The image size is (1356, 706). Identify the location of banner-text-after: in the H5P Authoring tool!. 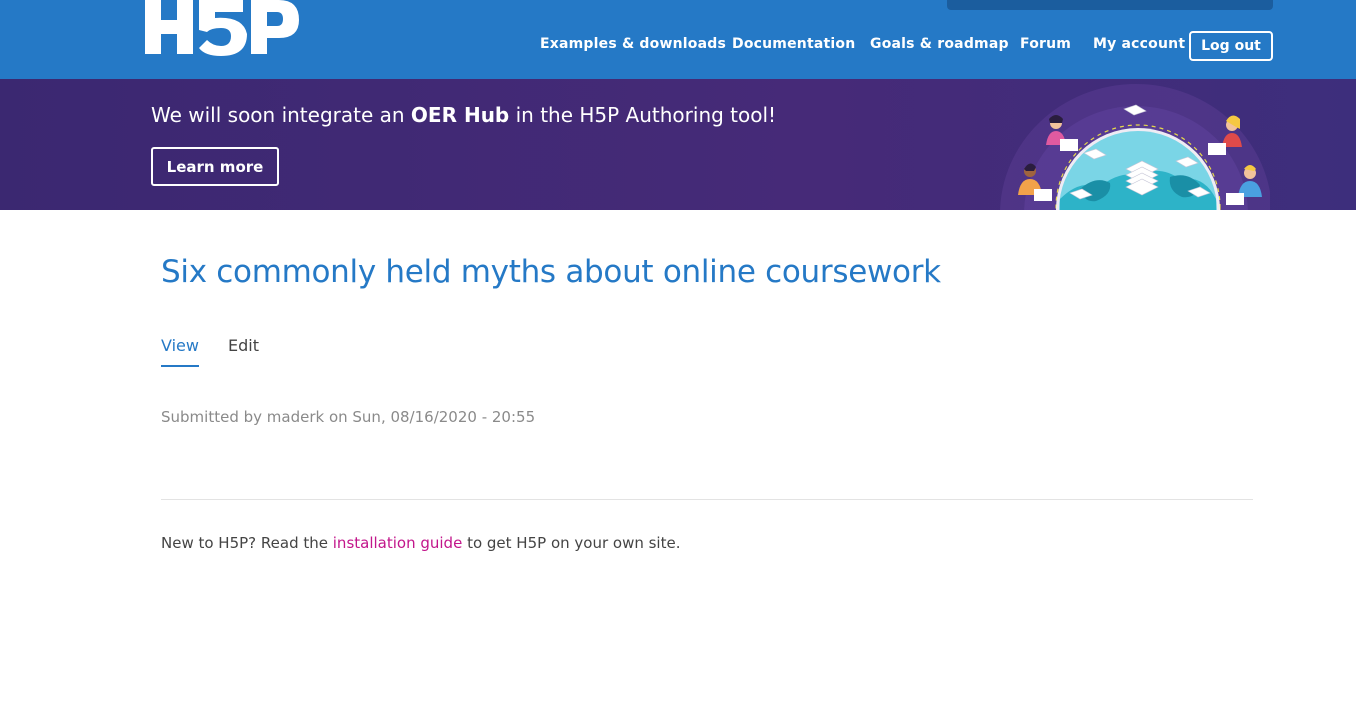
(643, 115).